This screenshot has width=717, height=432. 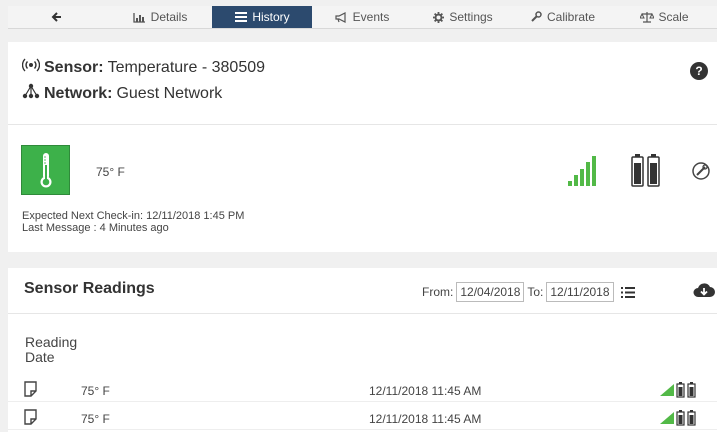 What do you see at coordinates (169, 93) in the screenshot?
I see `network-name: Guest Network` at bounding box center [169, 93].